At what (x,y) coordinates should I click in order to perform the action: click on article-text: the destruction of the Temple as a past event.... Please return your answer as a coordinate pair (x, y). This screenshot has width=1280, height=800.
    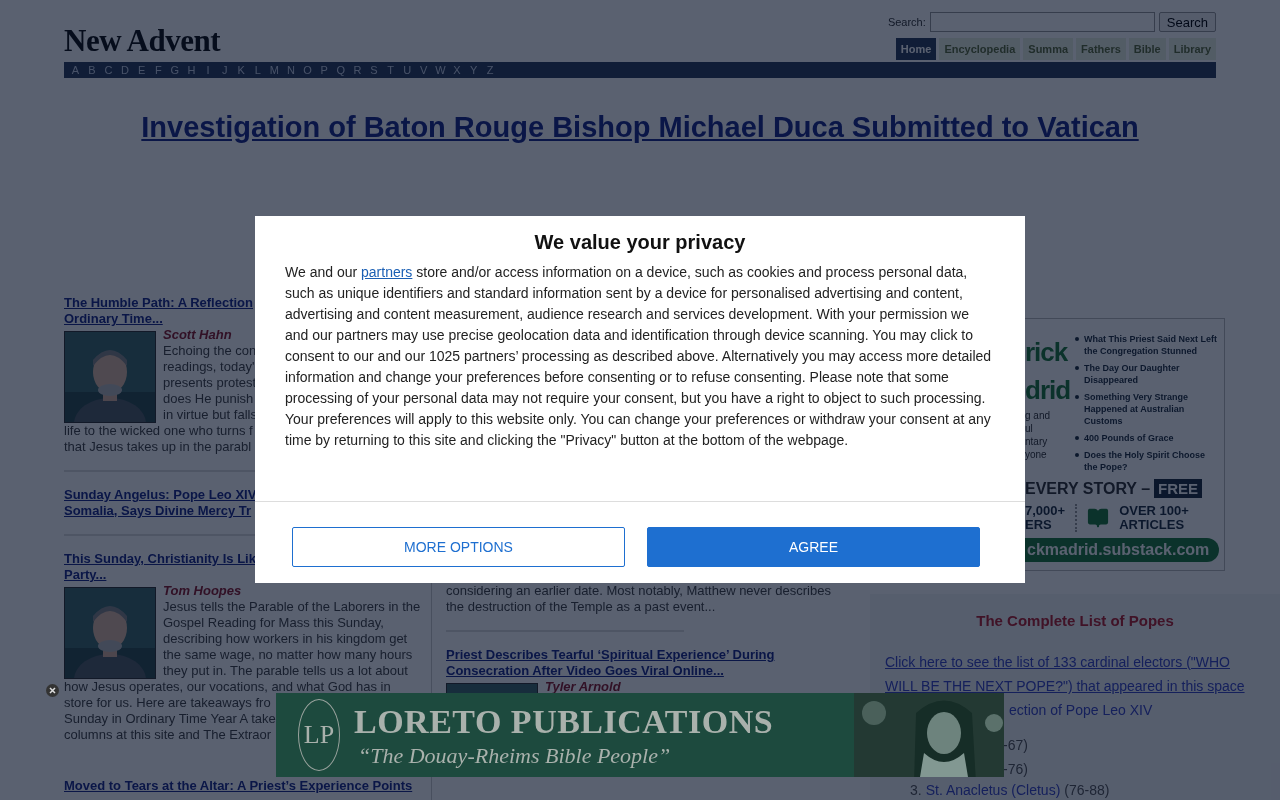
    Looking at the image, I should click on (581, 607).